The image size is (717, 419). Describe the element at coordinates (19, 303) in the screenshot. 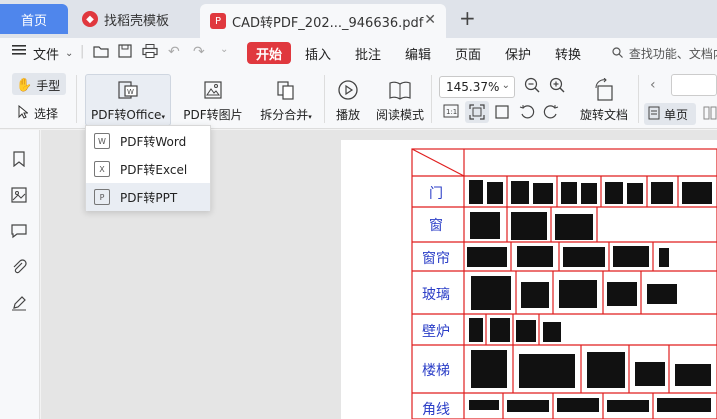

I see `signature-pen-icon` at that location.